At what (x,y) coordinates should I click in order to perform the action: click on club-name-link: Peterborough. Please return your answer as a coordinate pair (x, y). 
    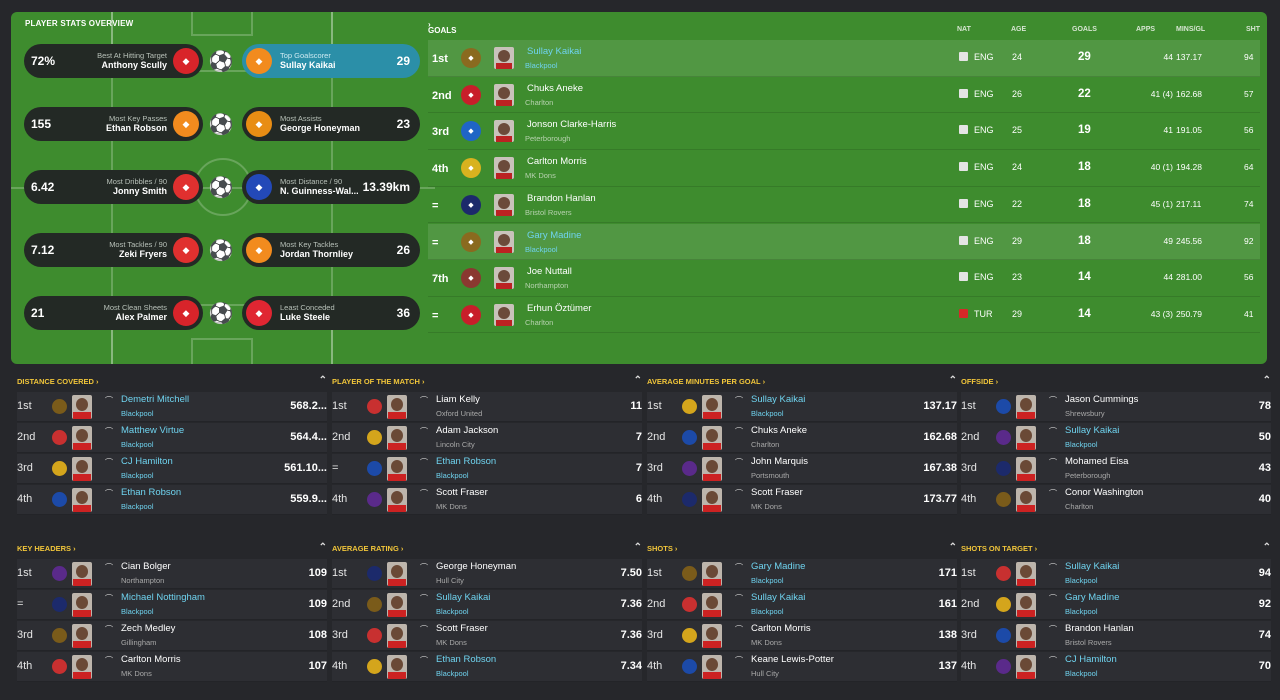
    Looking at the image, I should click on (547, 138).